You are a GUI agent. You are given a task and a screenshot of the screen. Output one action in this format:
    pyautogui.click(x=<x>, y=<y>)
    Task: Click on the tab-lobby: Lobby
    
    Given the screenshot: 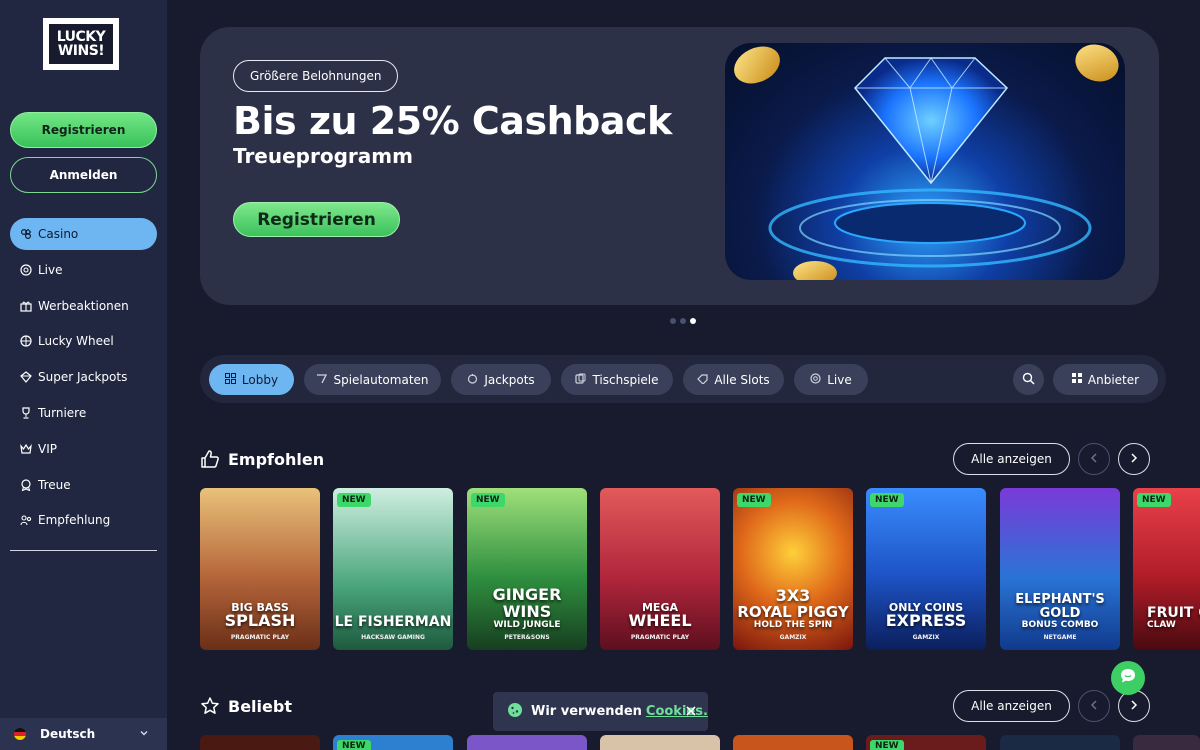 What is the action you would take?
    pyautogui.click(x=251, y=379)
    